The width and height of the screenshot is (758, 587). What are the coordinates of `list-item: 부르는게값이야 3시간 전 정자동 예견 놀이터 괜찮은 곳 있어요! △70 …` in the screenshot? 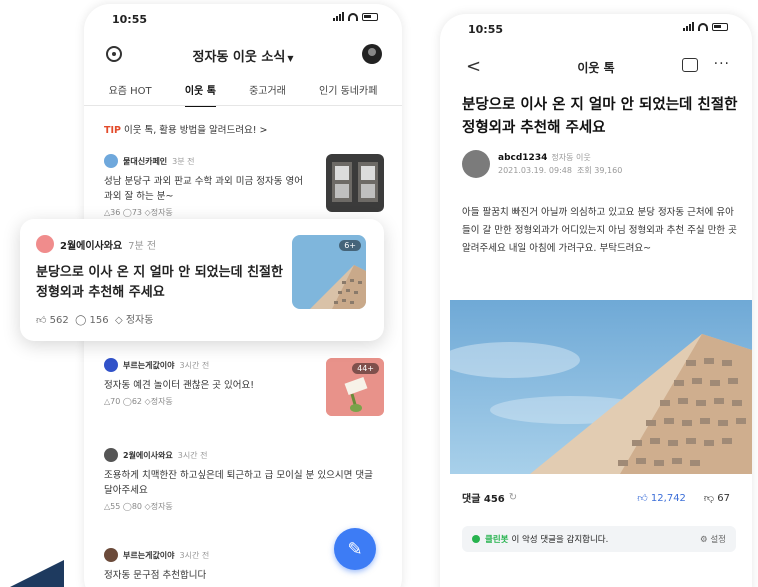 It's located at (244, 387).